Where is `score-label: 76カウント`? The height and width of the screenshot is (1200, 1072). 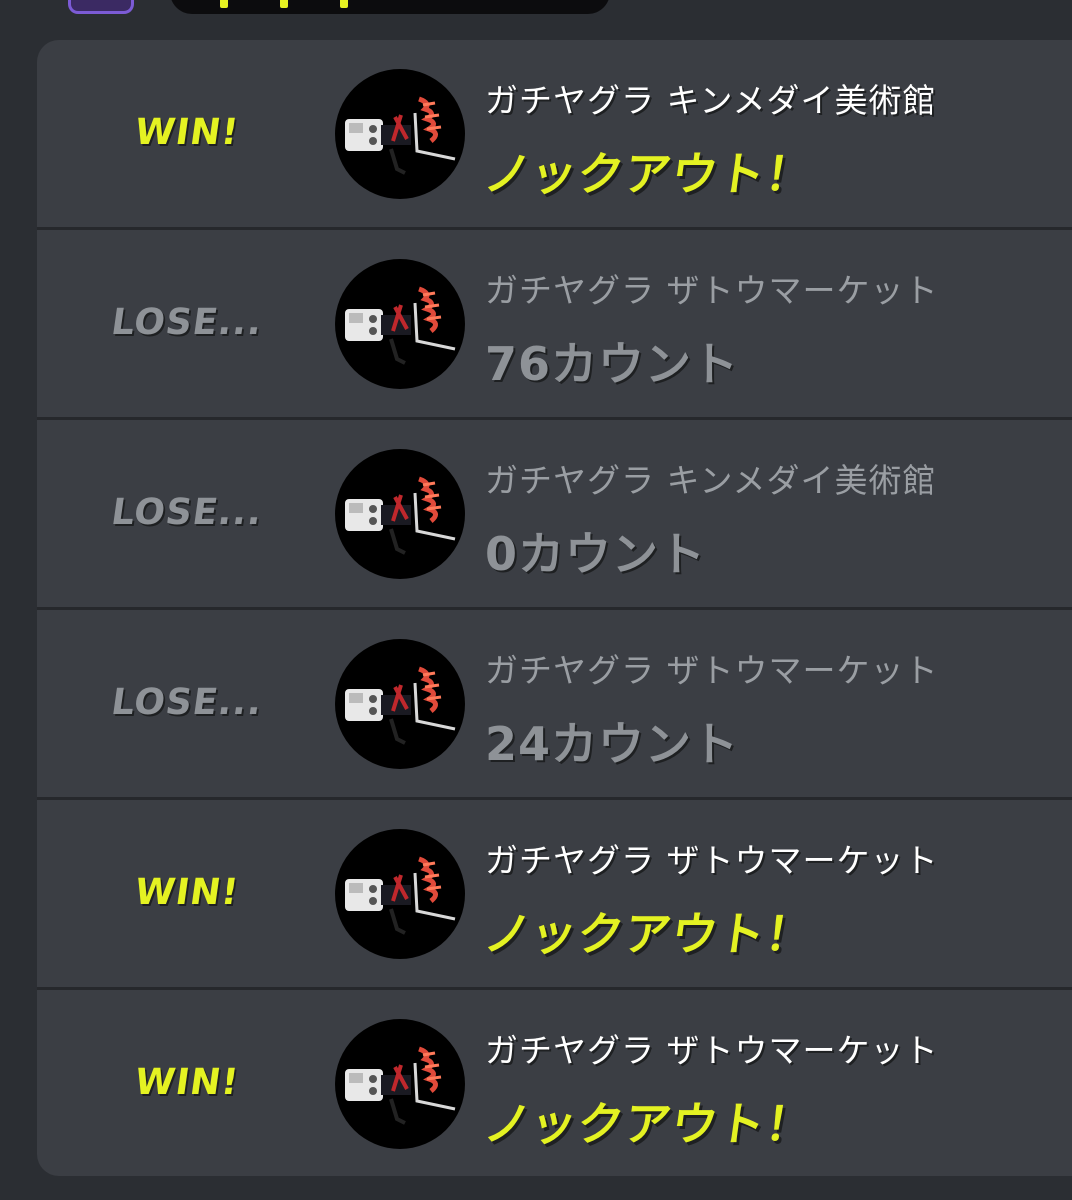 score-label: 76カウント is located at coordinates (612, 364).